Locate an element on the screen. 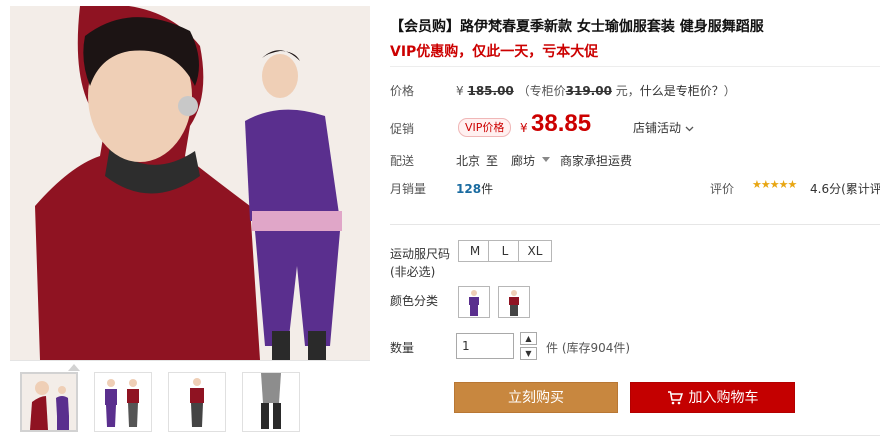 The width and height of the screenshot is (880, 441). monthly-sales: 128件 is located at coordinates (474, 188).